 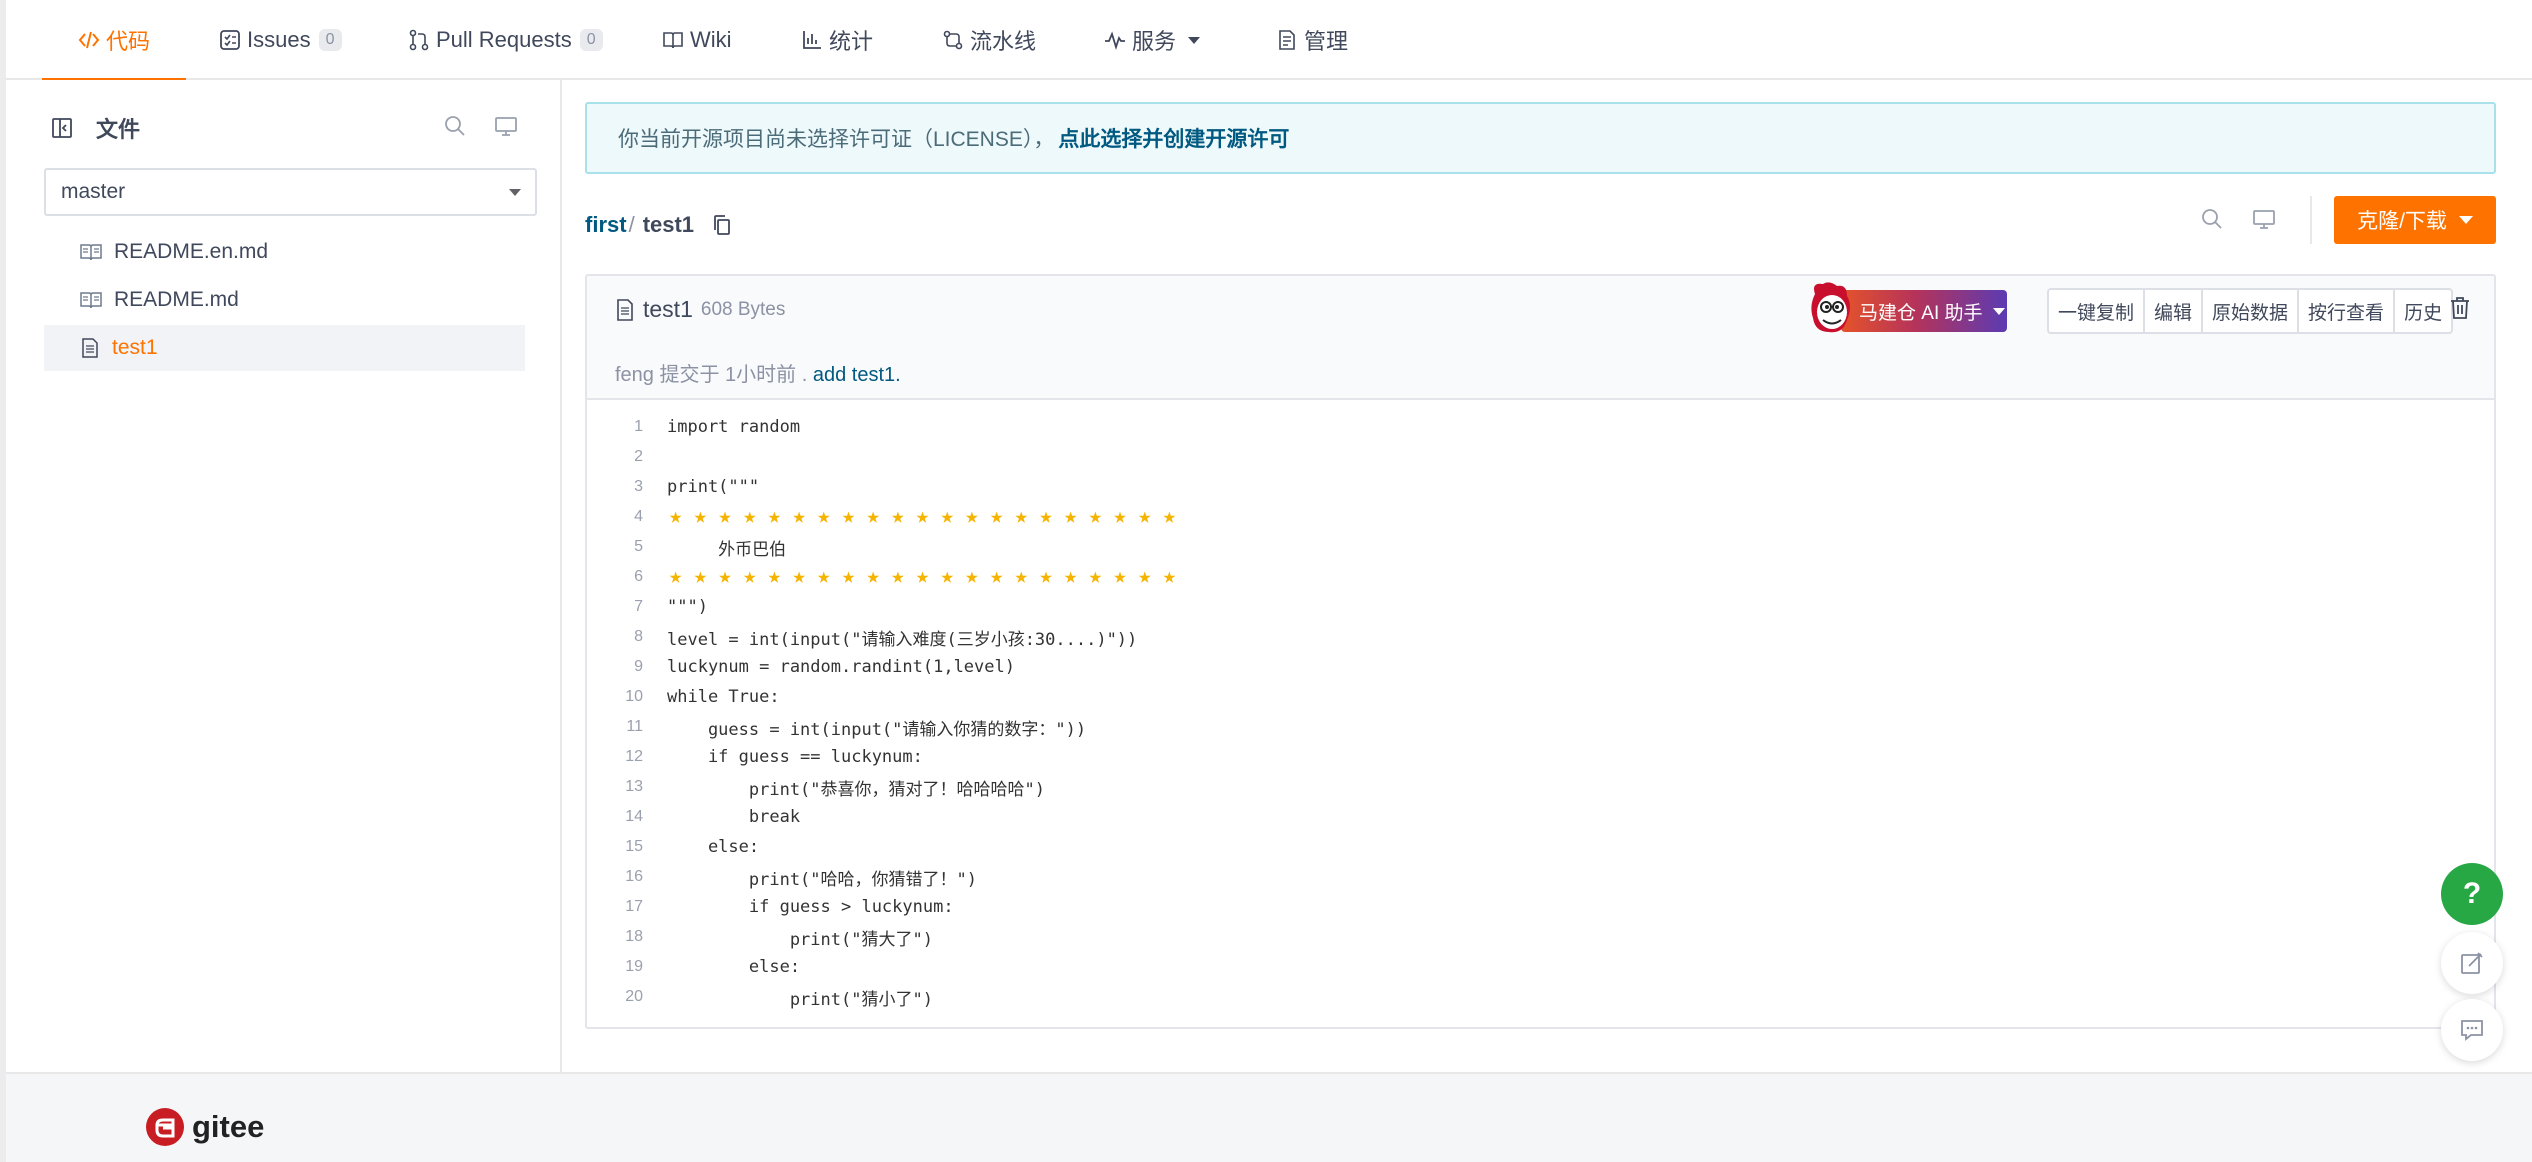 What do you see at coordinates (615, 577) in the screenshot?
I see `line-number: 6` at bounding box center [615, 577].